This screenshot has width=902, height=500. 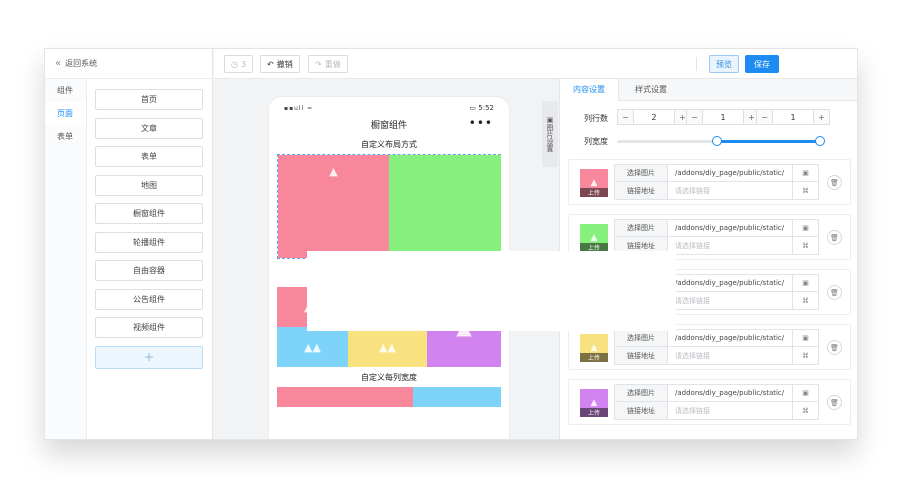 What do you see at coordinates (149, 357) in the screenshot?
I see `add-component-button: +` at bounding box center [149, 357].